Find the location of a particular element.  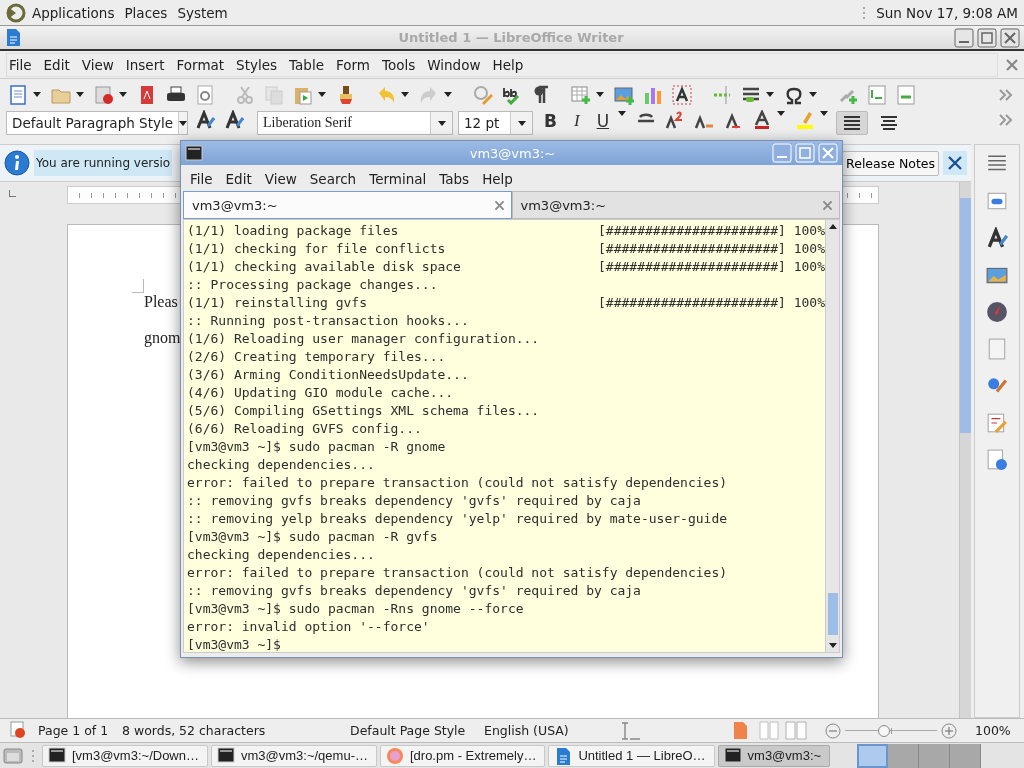

browser-icon is located at coordinates (394, 755).